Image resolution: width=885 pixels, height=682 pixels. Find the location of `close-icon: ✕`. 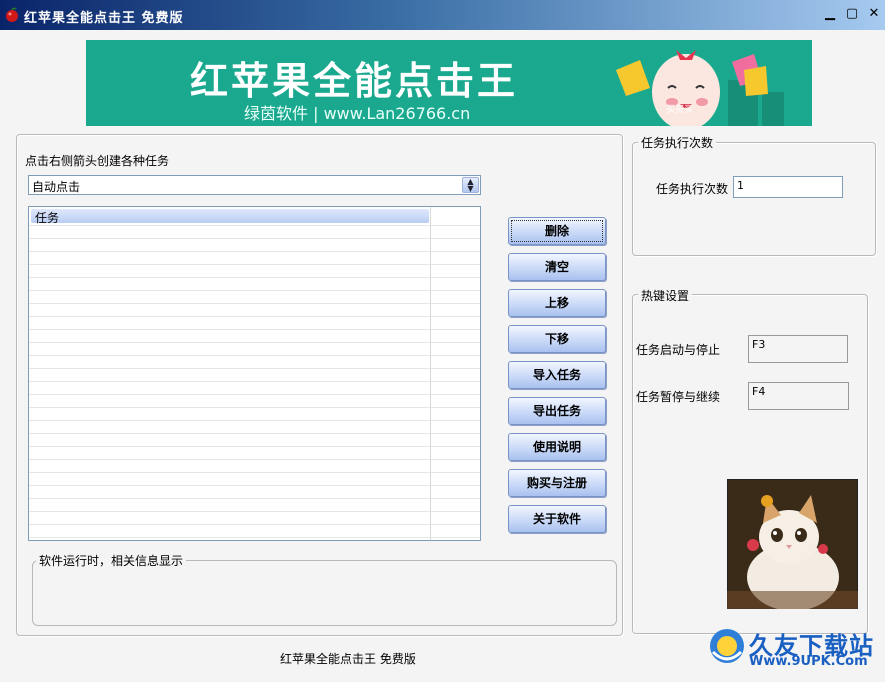

close-icon: ✕ is located at coordinates (874, 14).